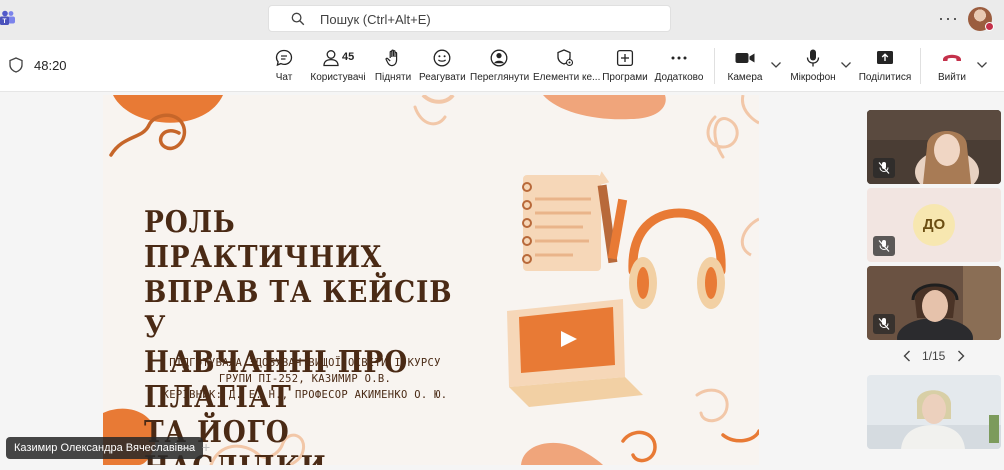 Image resolution: width=1004 pixels, height=470 pixels. What do you see at coordinates (206, 447) in the screenshot?
I see `expand-icon: +` at bounding box center [206, 447].